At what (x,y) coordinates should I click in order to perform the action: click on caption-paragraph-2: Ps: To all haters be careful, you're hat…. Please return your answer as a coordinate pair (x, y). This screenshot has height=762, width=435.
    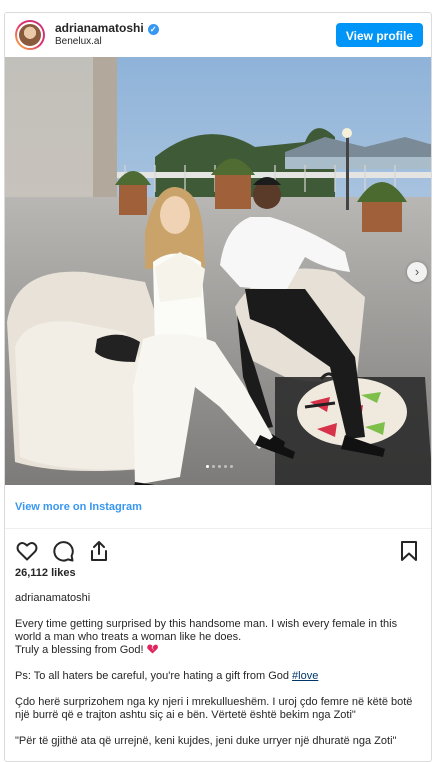
    Looking at the image, I should click on (218, 676).